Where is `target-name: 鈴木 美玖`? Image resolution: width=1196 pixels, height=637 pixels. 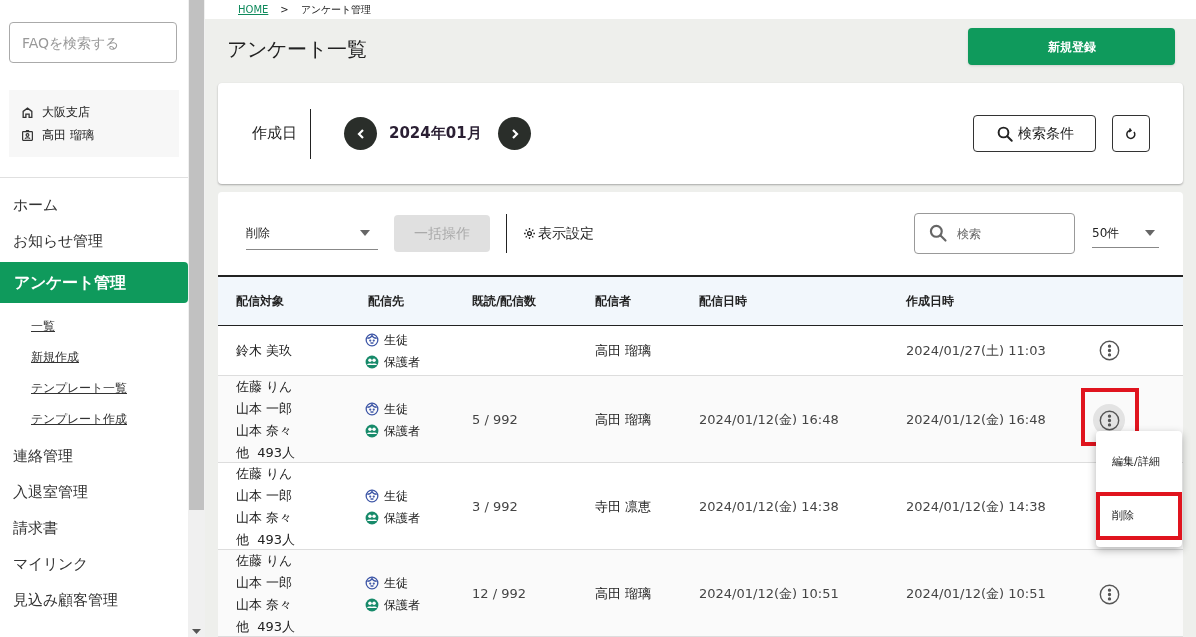 target-name: 鈴木 美玖 is located at coordinates (265, 350).